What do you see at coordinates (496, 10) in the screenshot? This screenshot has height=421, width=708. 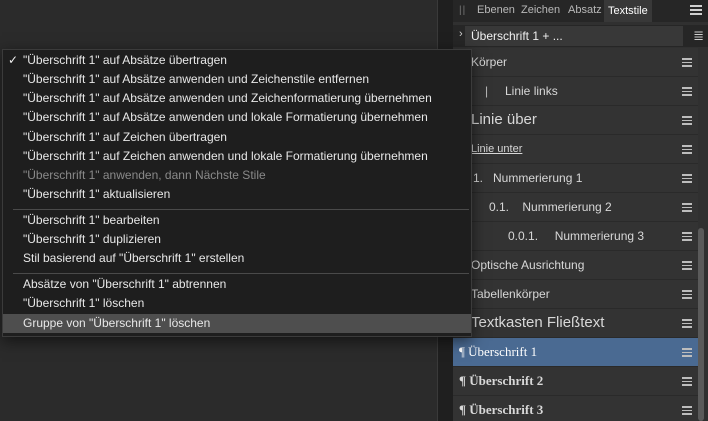 I see `tab-ebenen: Ebenen` at bounding box center [496, 10].